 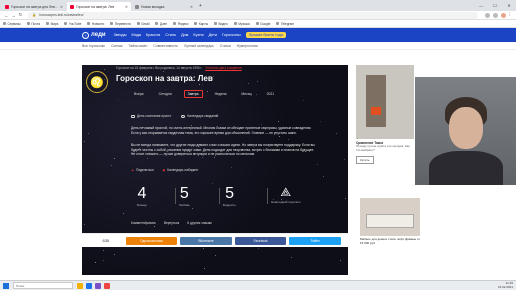 What do you see at coordinates (43, 285) in the screenshot?
I see `taskbar-search: Поиск` at bounding box center [43, 285].